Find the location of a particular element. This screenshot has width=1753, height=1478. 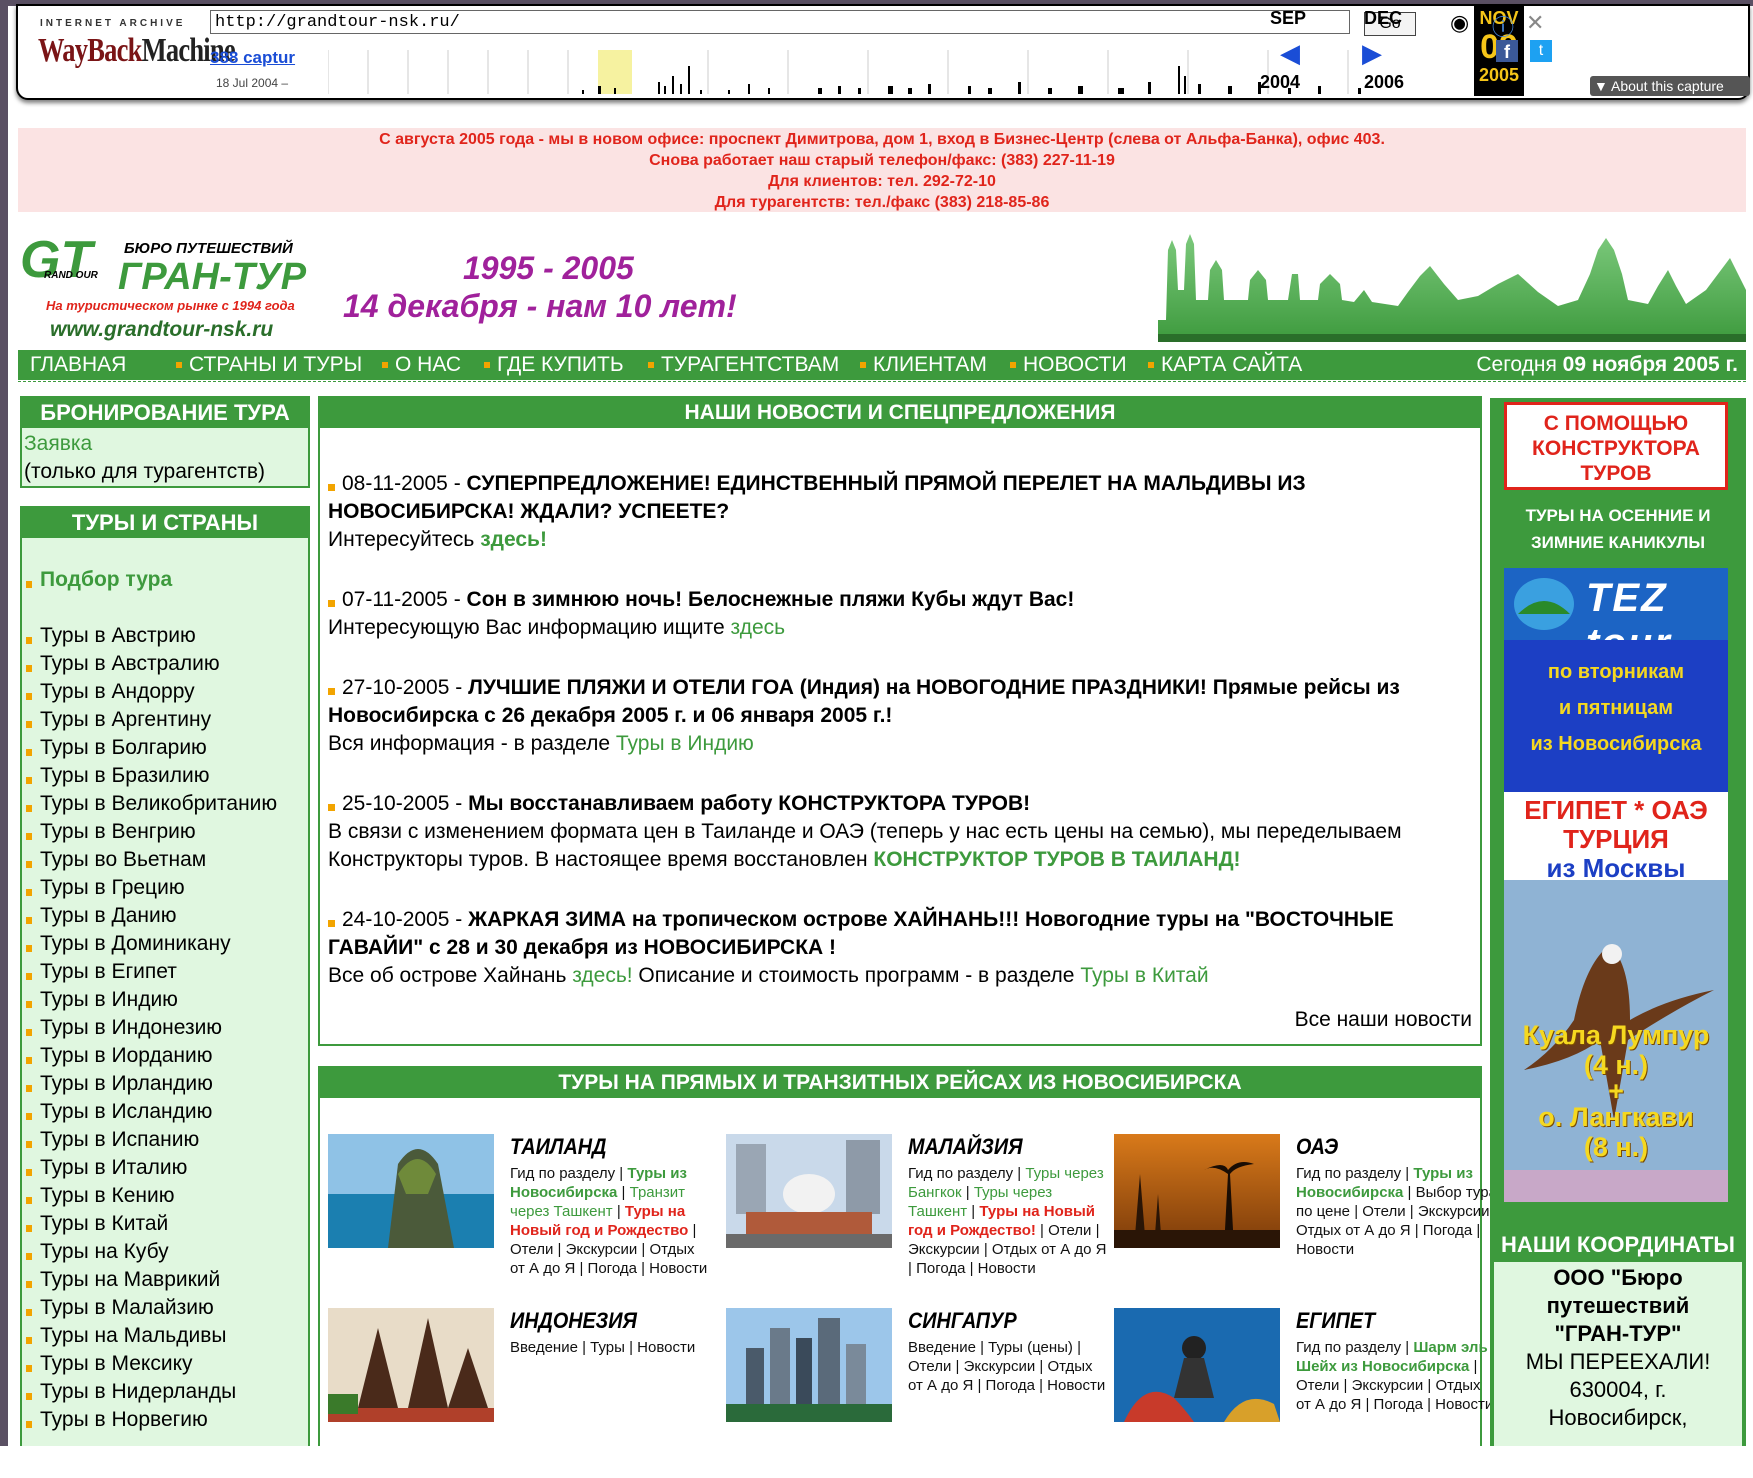

logo-name: ГРАН-ТУР is located at coordinates (212, 277).